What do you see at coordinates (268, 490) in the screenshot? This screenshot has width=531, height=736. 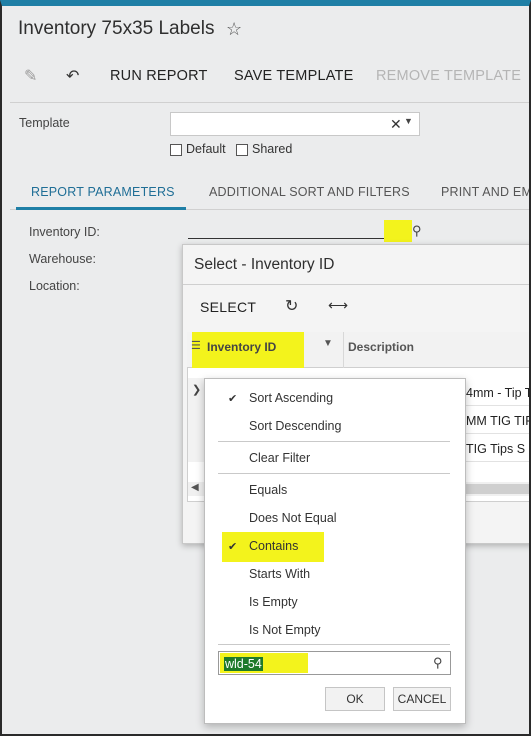 I see `menu-item-equals: Equals` at bounding box center [268, 490].